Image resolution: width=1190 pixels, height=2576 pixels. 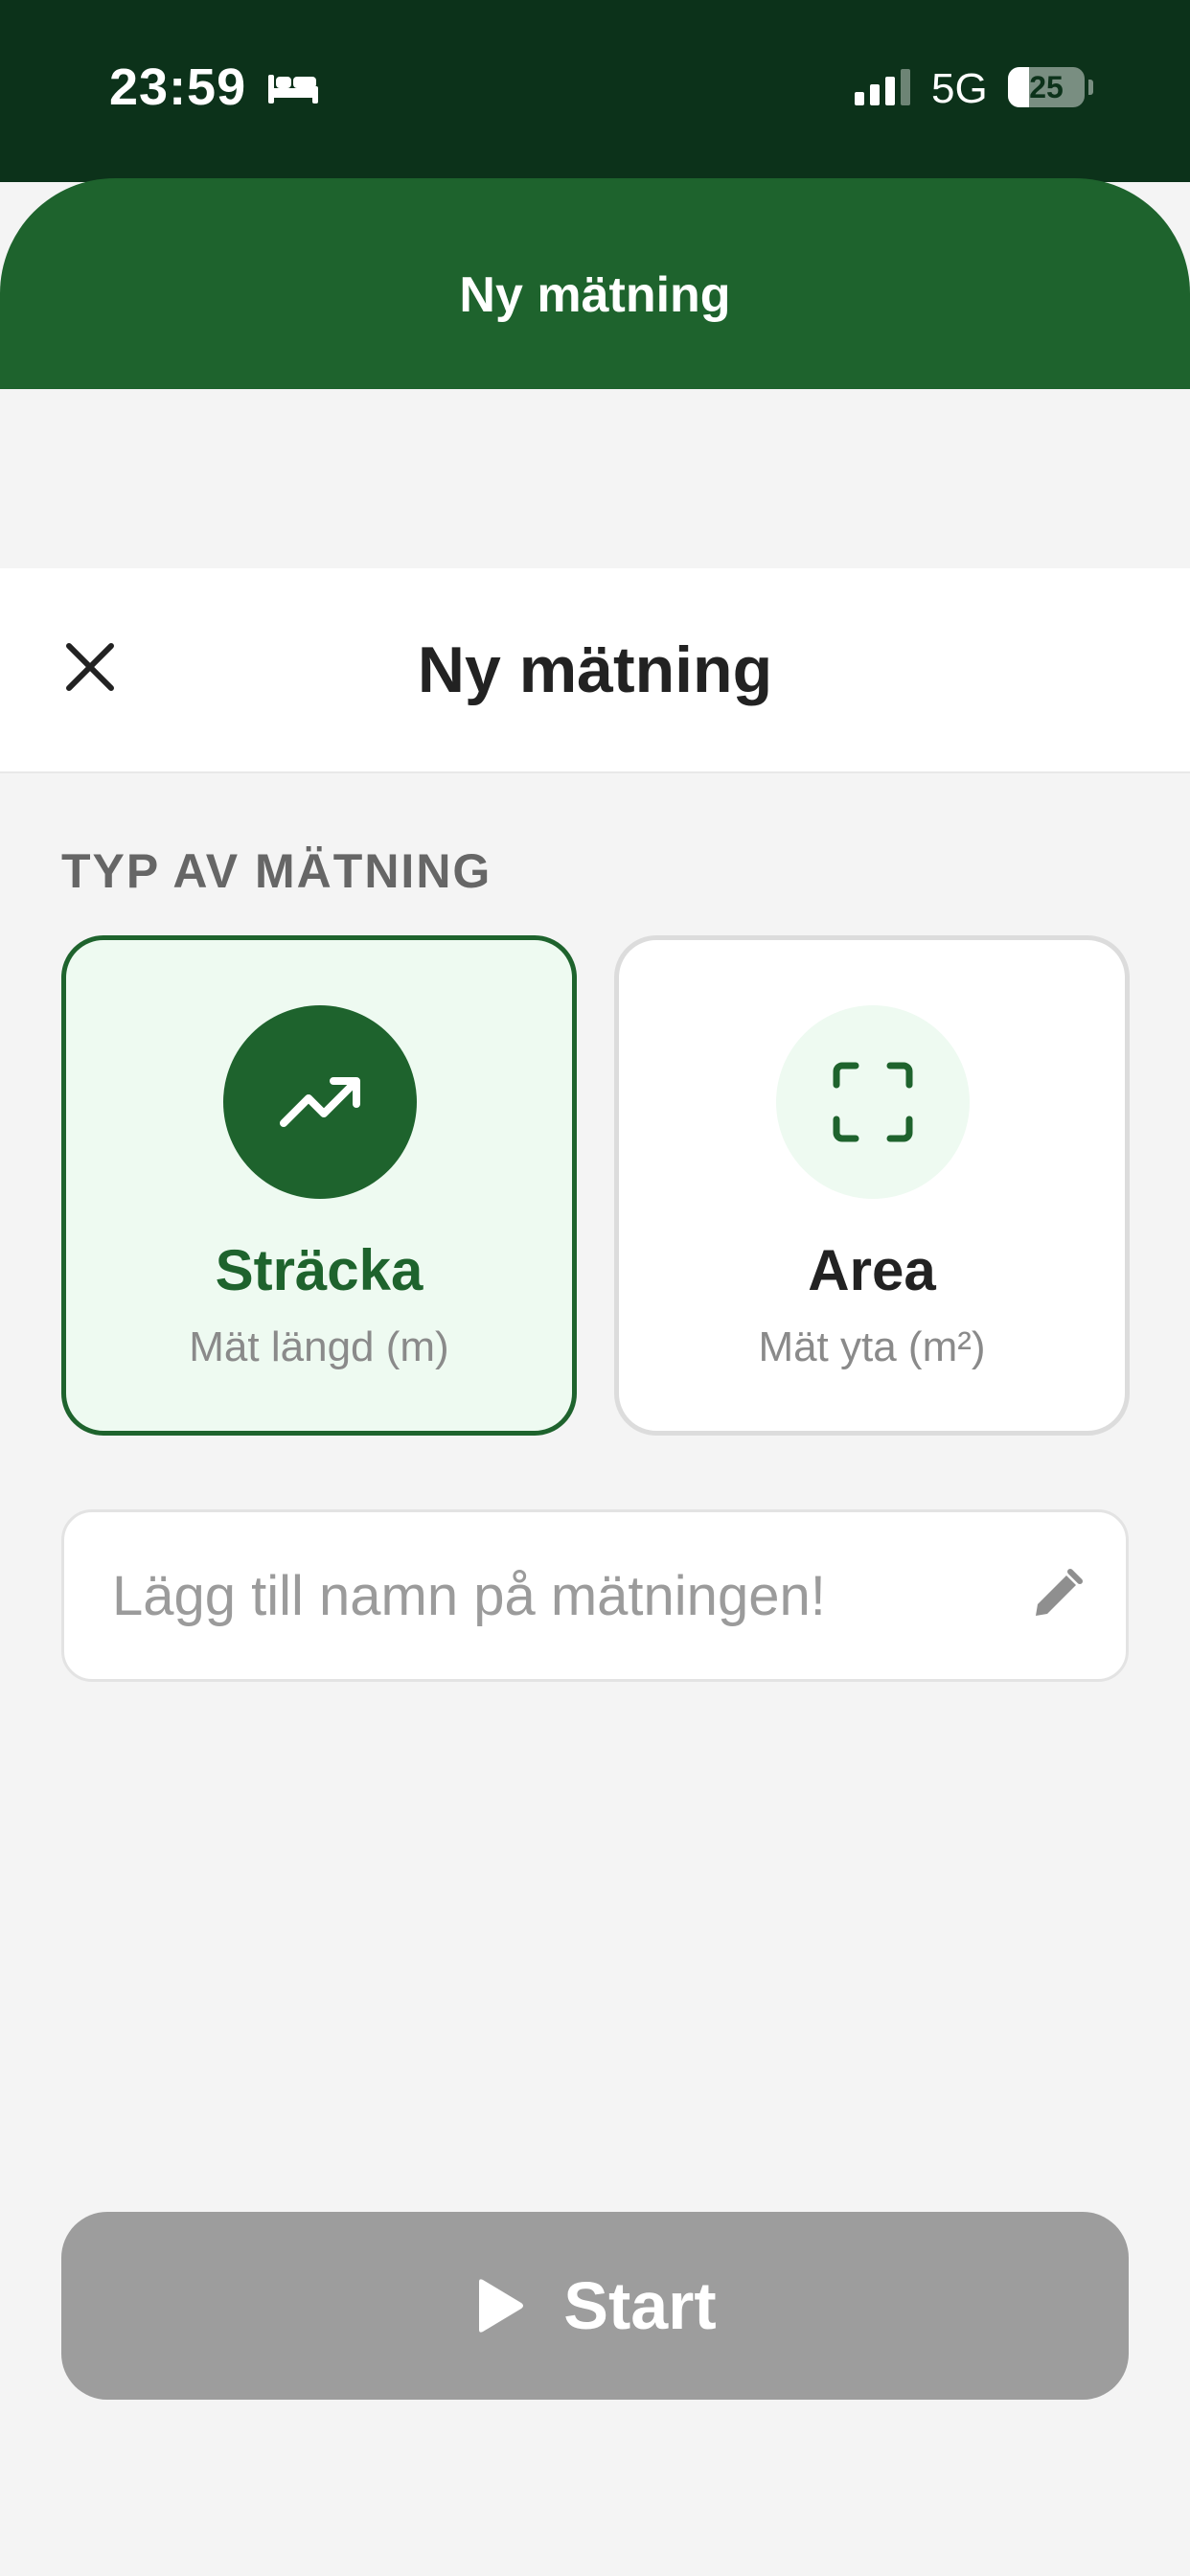 What do you see at coordinates (178, 87) in the screenshot?
I see `status-time: 23:59` at bounding box center [178, 87].